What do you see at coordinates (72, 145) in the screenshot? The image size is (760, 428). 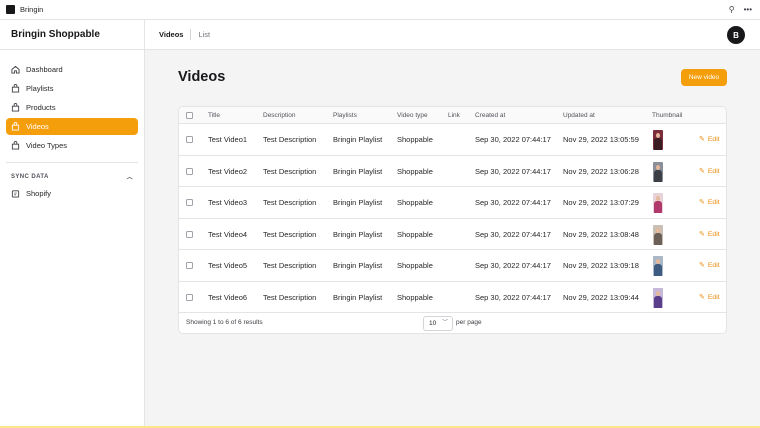 I see `sidebar-item-video-types: Video Types` at bounding box center [72, 145].